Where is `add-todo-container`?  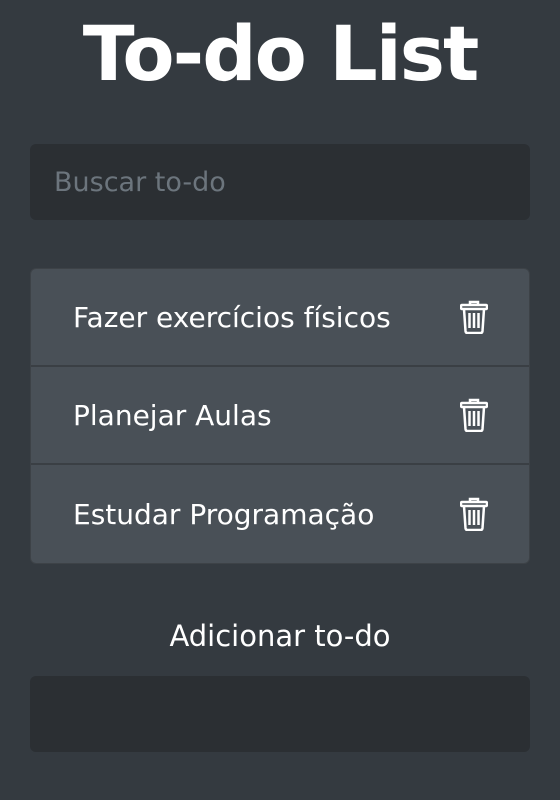
add-todo-container is located at coordinates (280, 714).